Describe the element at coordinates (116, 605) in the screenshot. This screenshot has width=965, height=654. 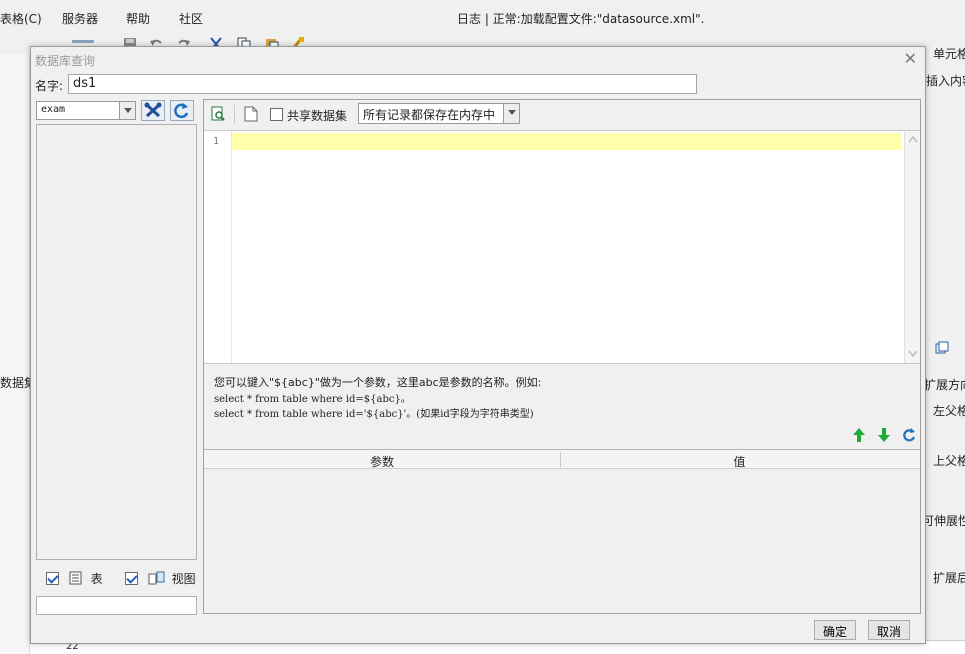
I see `tree-search-input` at that location.